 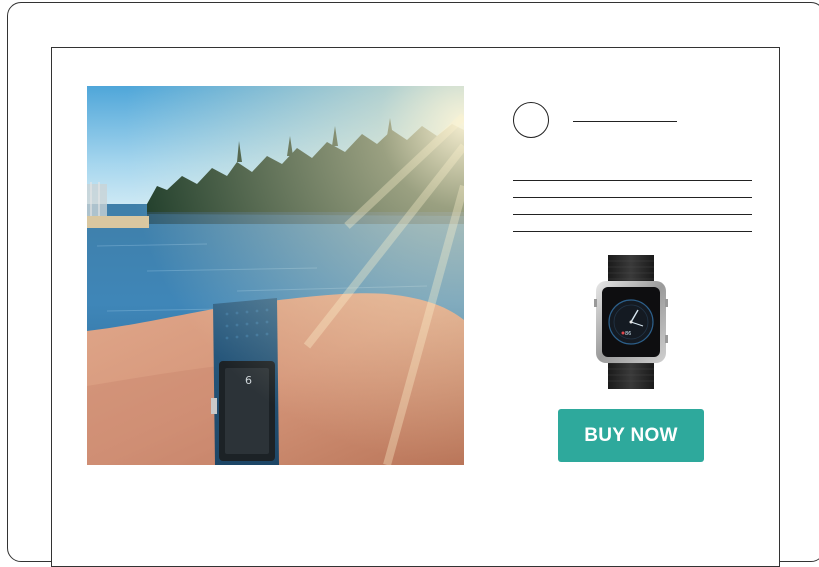 What do you see at coordinates (631, 435) in the screenshot?
I see `buy-now-button: BUY NOW` at bounding box center [631, 435].